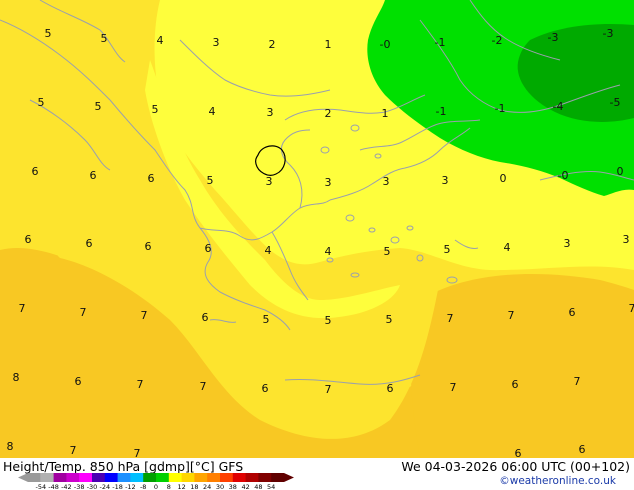  I want to click on temp-value-label: -3, so click(553, 37).